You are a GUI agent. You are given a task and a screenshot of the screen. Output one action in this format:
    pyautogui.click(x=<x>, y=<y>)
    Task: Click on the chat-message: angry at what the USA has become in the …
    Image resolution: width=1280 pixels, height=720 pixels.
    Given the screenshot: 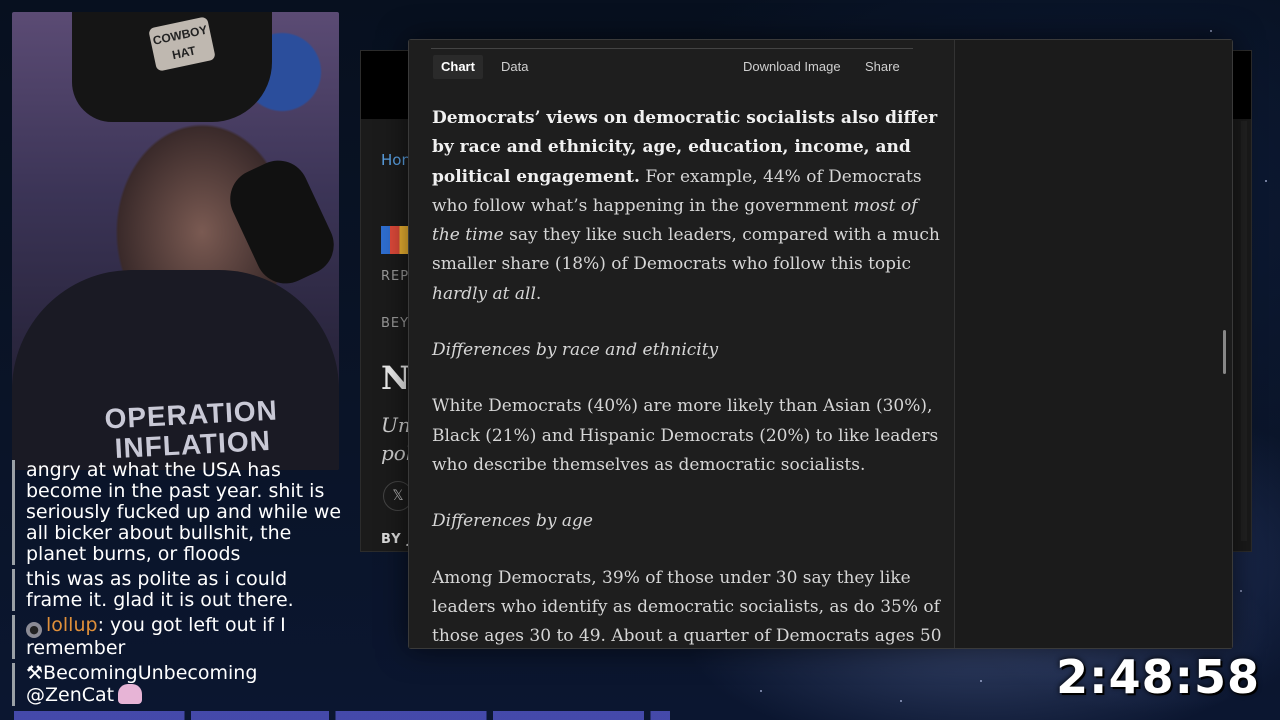 What is the action you would take?
    pyautogui.click(x=180, y=512)
    